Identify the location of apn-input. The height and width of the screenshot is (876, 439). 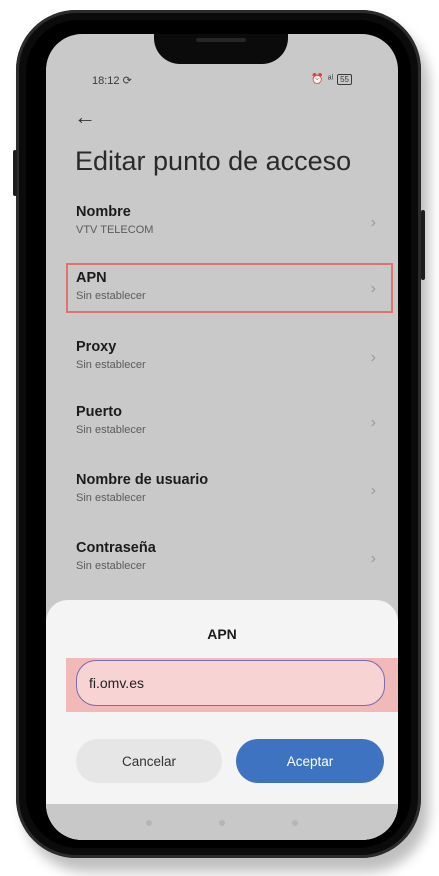
(230, 683).